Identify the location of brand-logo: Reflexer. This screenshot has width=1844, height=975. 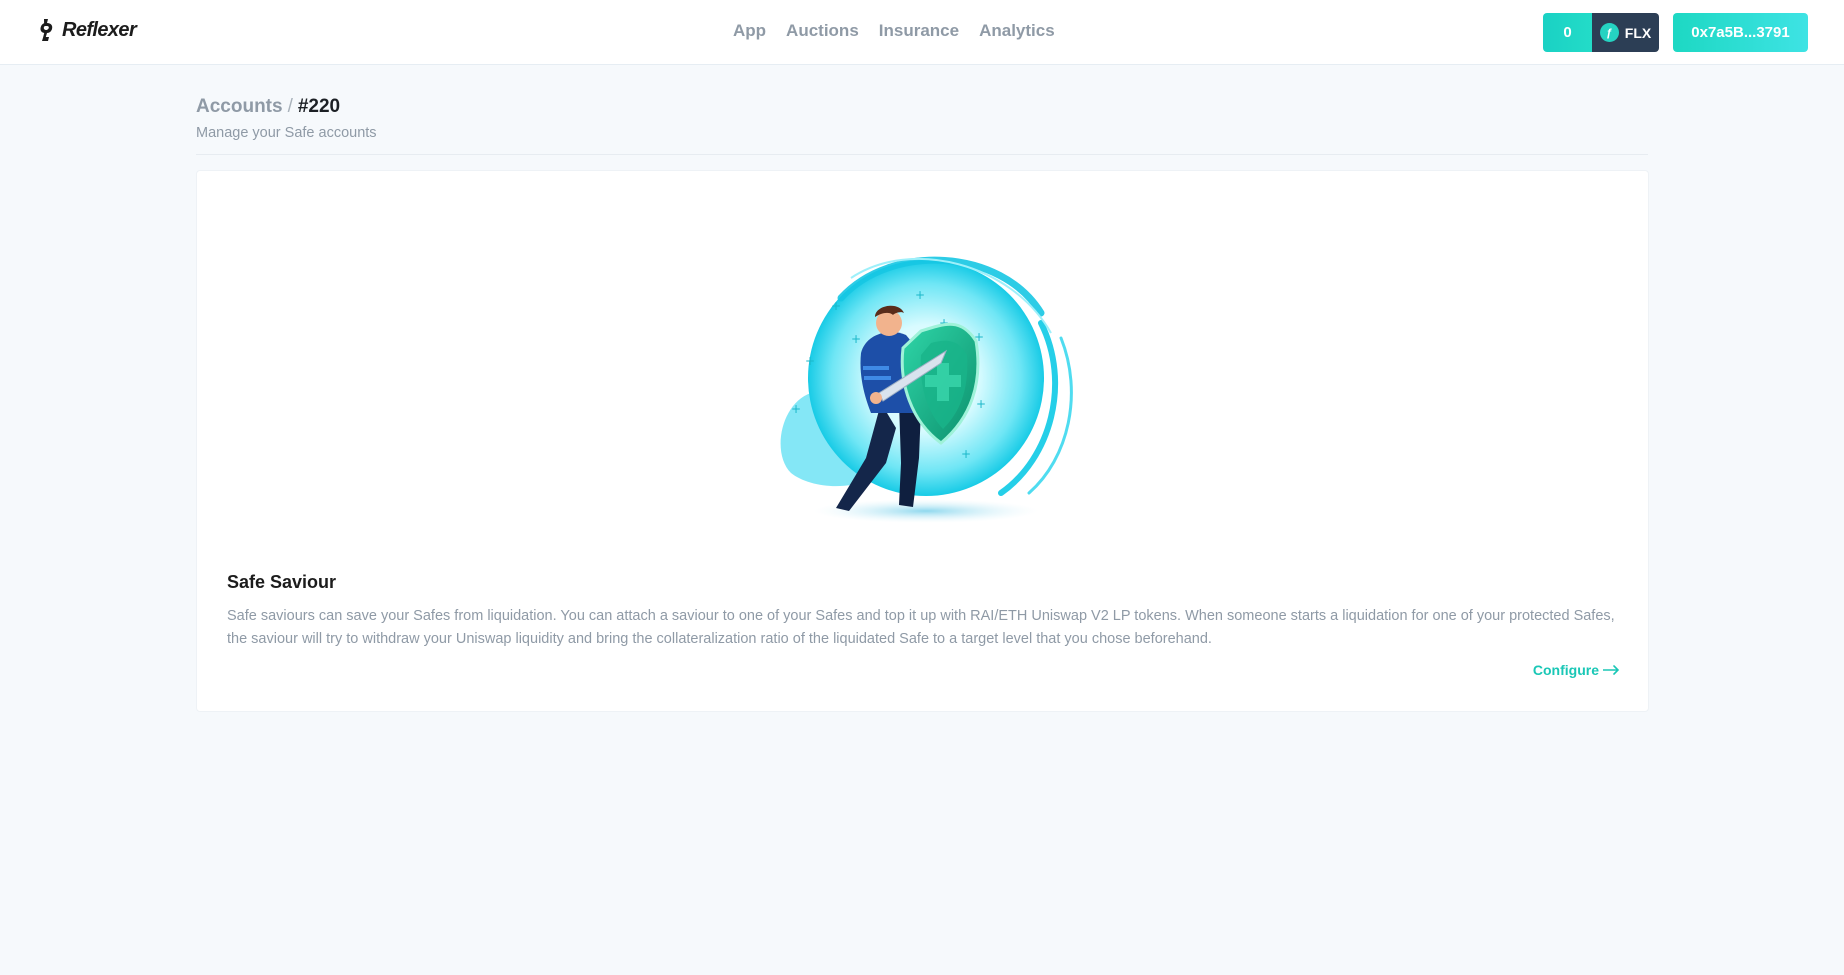
(88, 30).